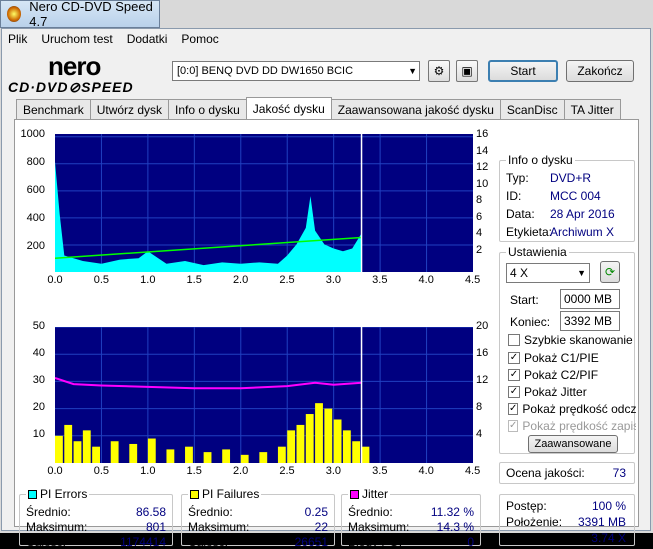 This screenshot has width=653, height=549. I want to click on tab-advanced-quality: Zaawansowana jakość dysku, so click(415, 109).